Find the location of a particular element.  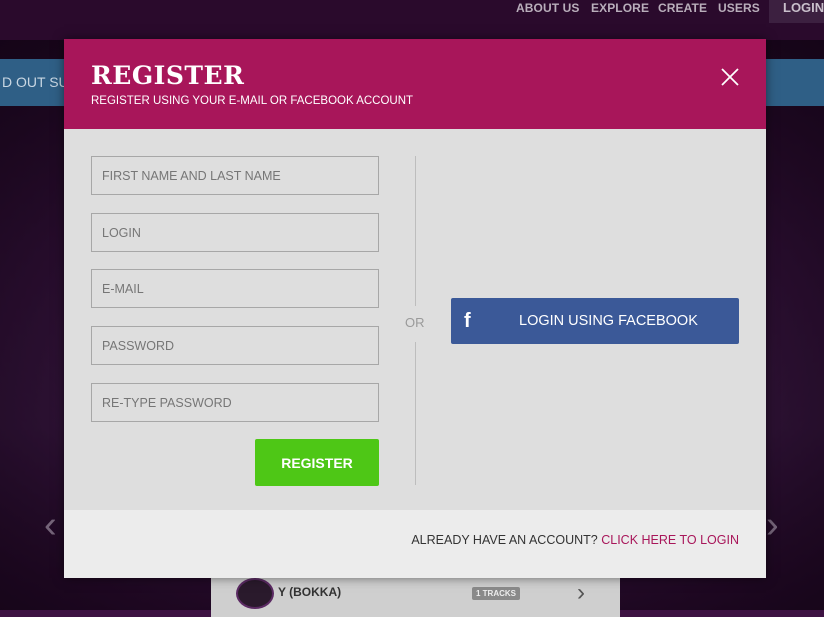

chevron-right-icon: › is located at coordinates (581, 593).